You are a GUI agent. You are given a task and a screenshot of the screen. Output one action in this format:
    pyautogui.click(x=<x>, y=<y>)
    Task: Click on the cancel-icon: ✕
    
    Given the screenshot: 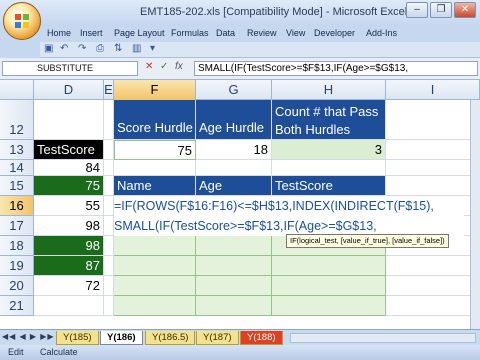 What is the action you would take?
    pyautogui.click(x=149, y=66)
    